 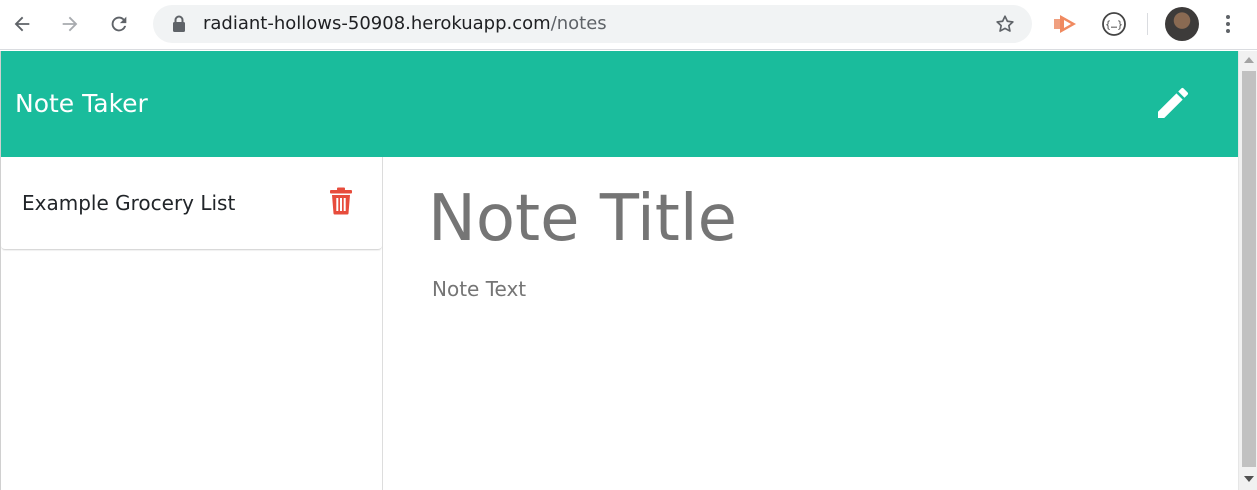 I want to click on note-item-title: Example Grocery List, so click(x=128, y=203).